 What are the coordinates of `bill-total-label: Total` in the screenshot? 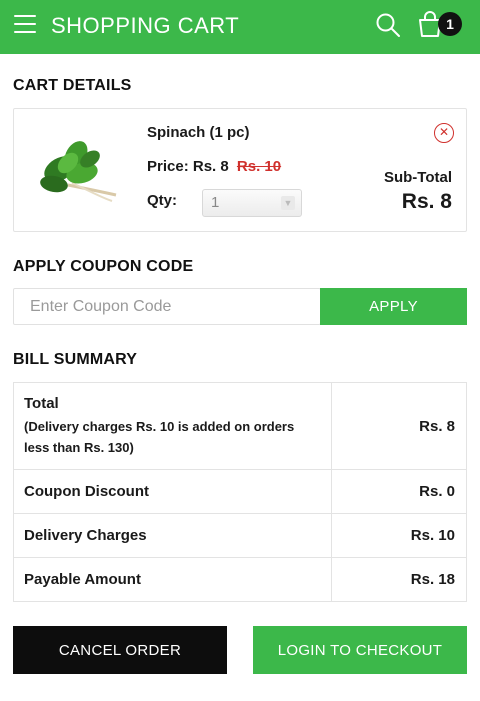 It's located at (41, 403).